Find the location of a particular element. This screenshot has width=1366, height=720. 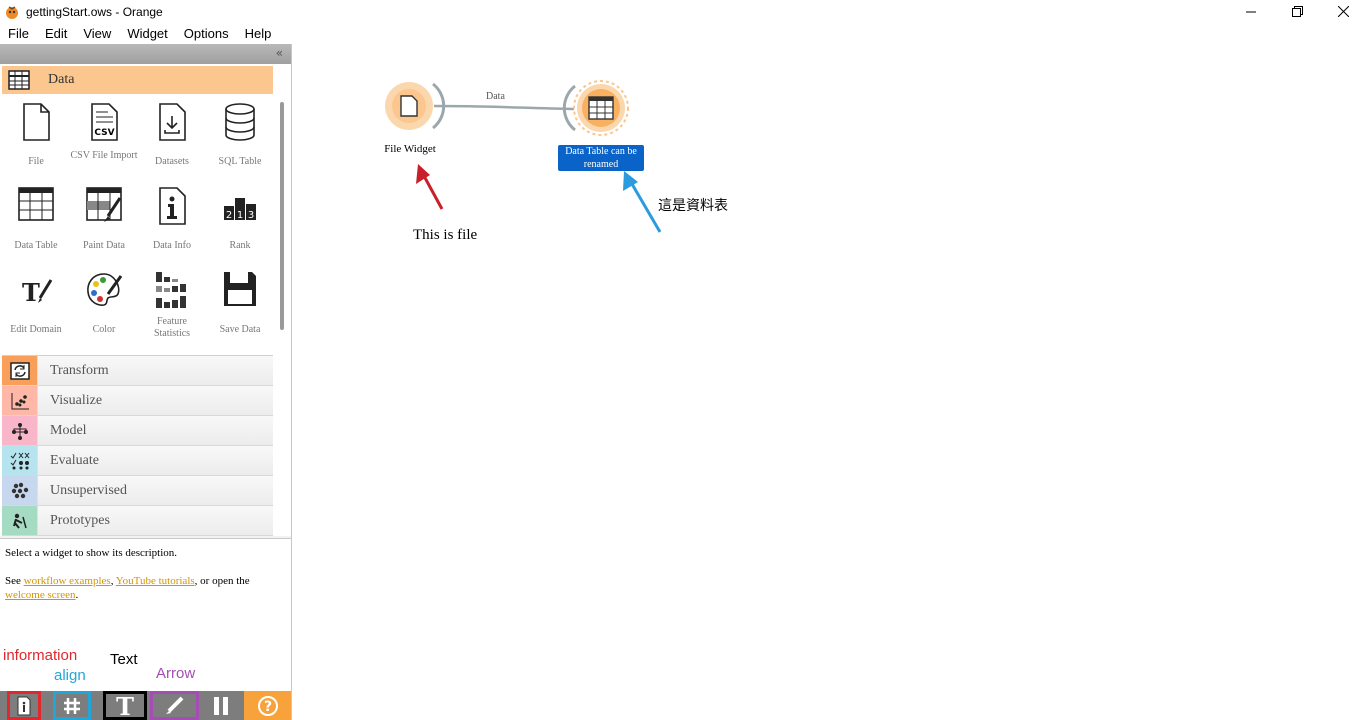

widget-sql-table: SQL Table is located at coordinates (240, 134).